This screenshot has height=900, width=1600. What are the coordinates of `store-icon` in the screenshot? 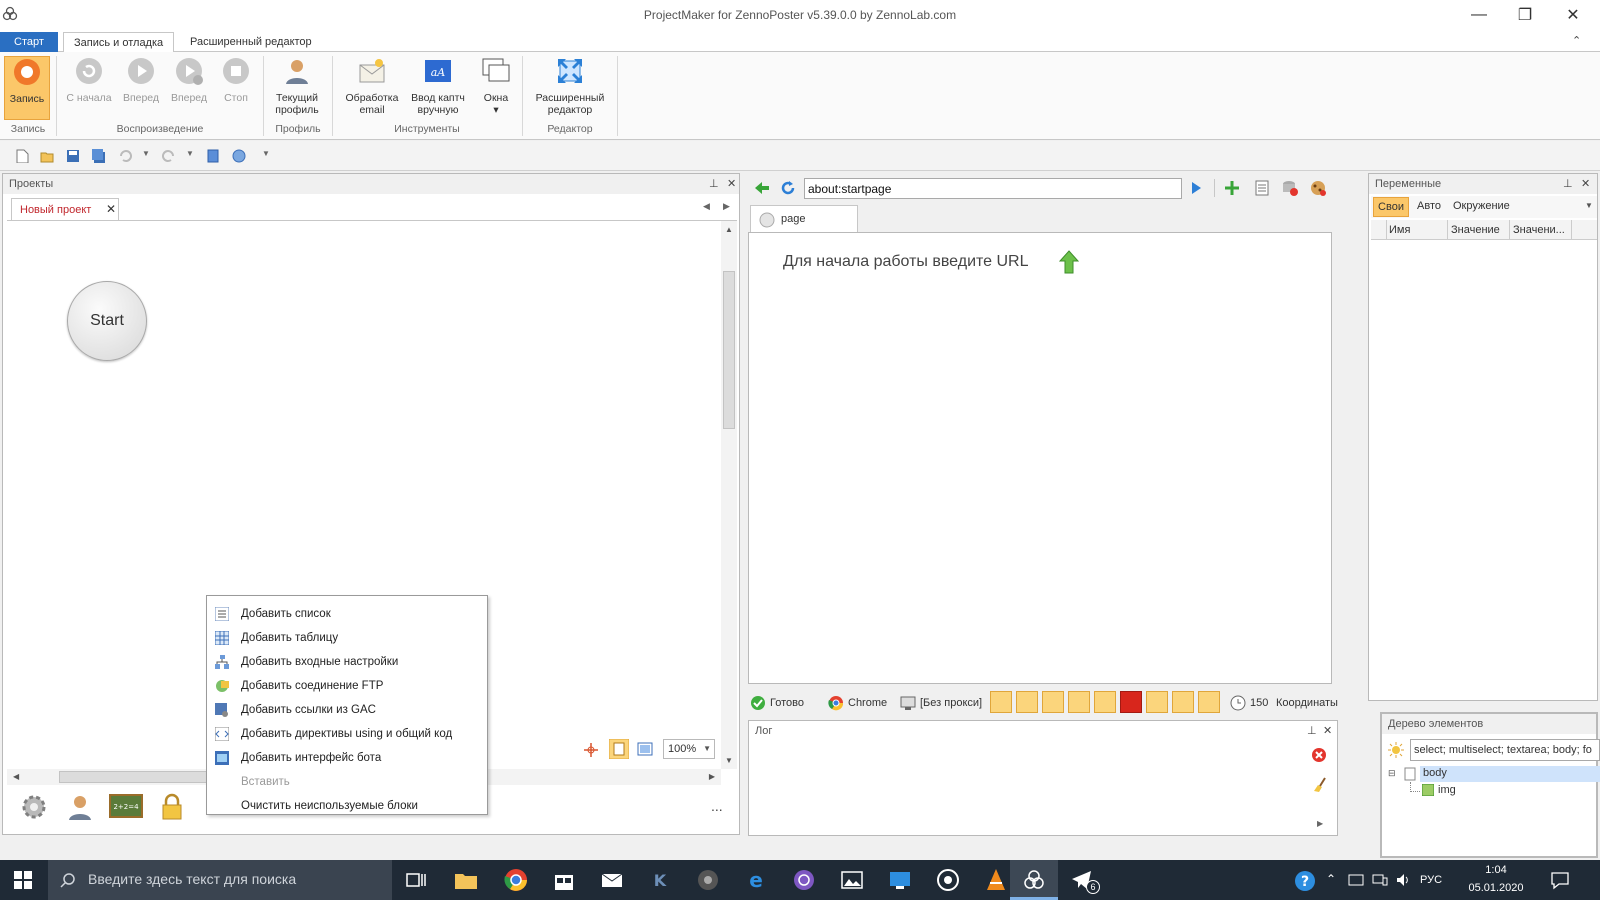 It's located at (564, 880).